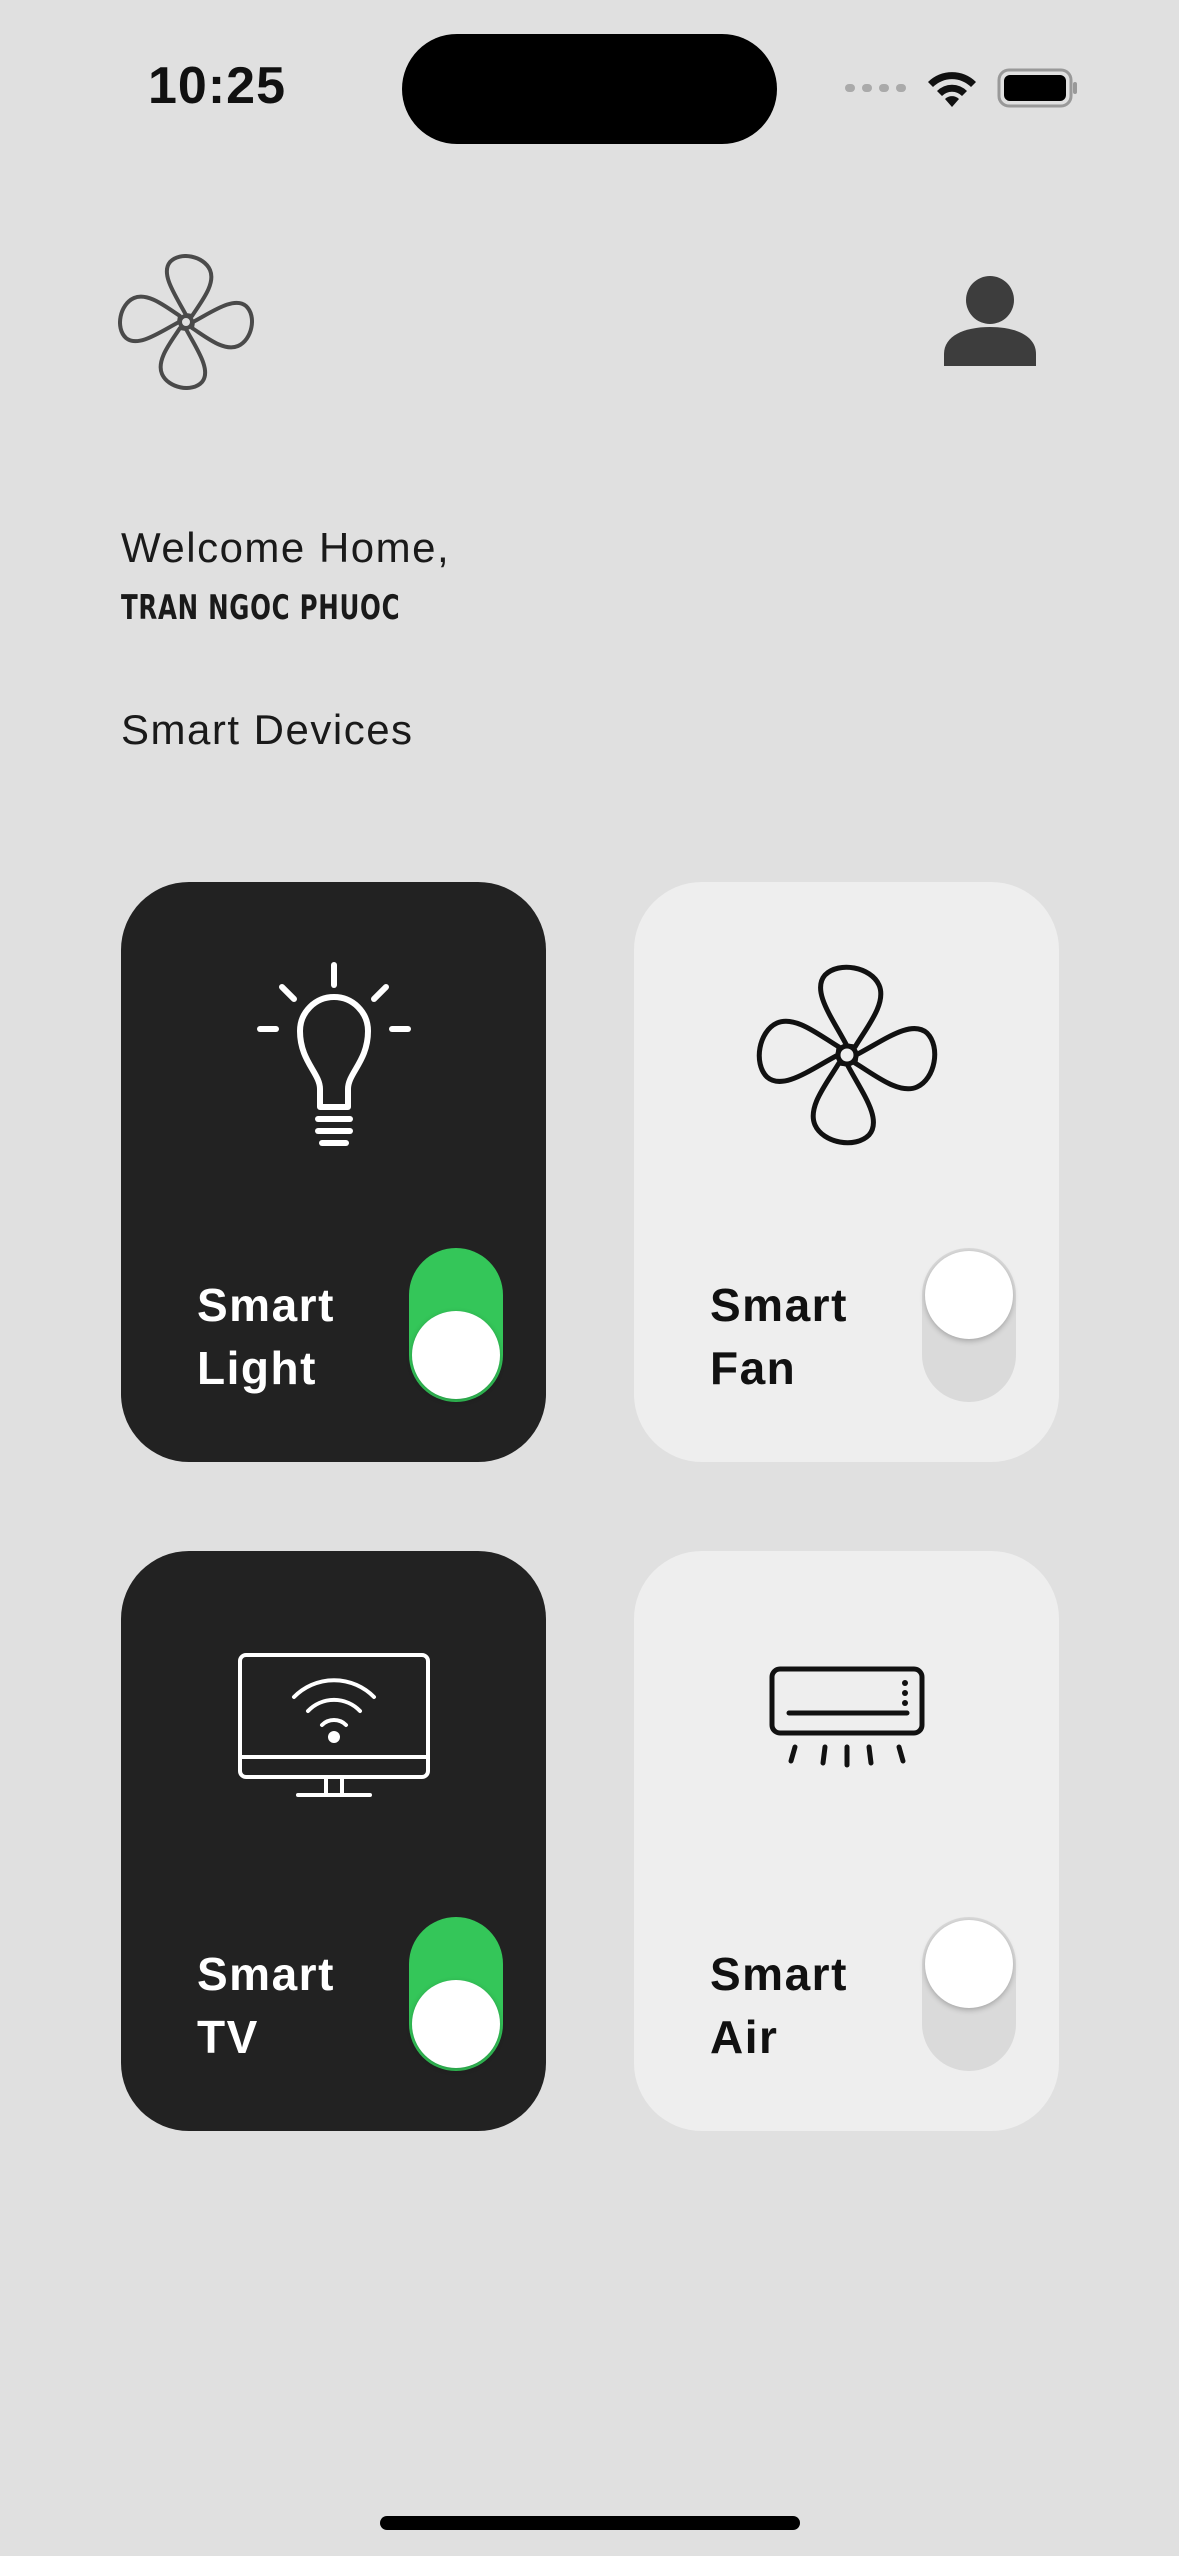  Describe the element at coordinates (589, 89) in the screenshot. I see `dynamic-island` at that location.